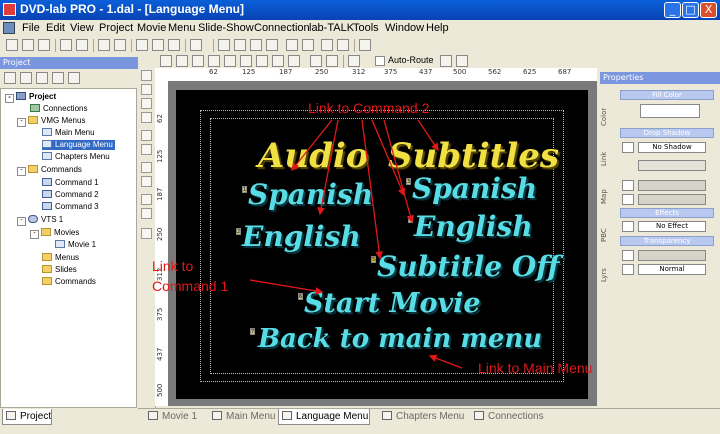 This screenshot has width=720, height=434. What do you see at coordinates (462, 61) in the screenshot?
I see `arrow-both-icon` at bounding box center [462, 61].